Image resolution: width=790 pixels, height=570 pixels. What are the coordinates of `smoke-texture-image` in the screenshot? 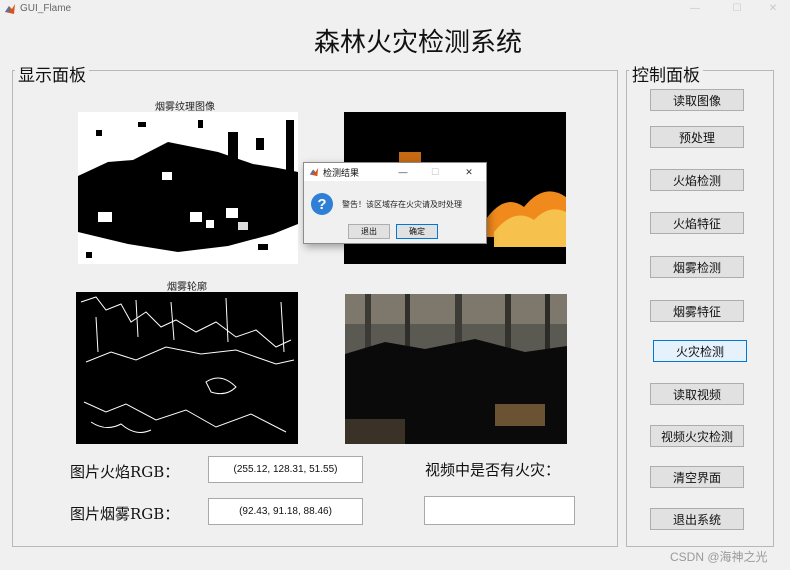 It's located at (188, 188).